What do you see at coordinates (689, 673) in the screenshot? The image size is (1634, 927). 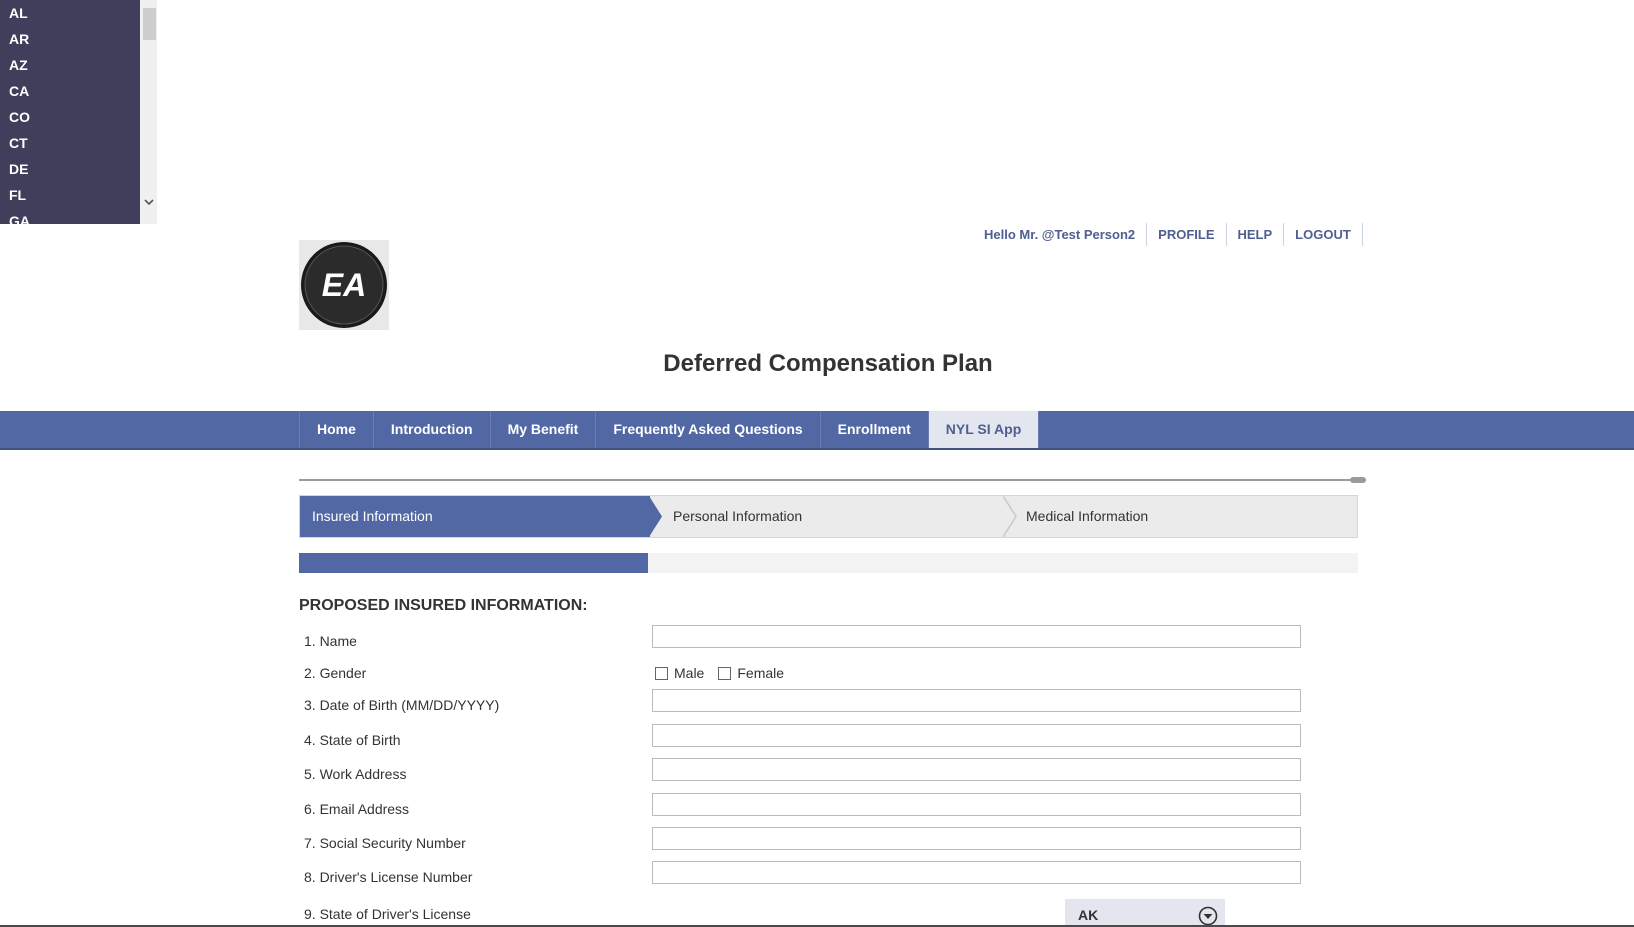 I see `male-label: Male` at bounding box center [689, 673].